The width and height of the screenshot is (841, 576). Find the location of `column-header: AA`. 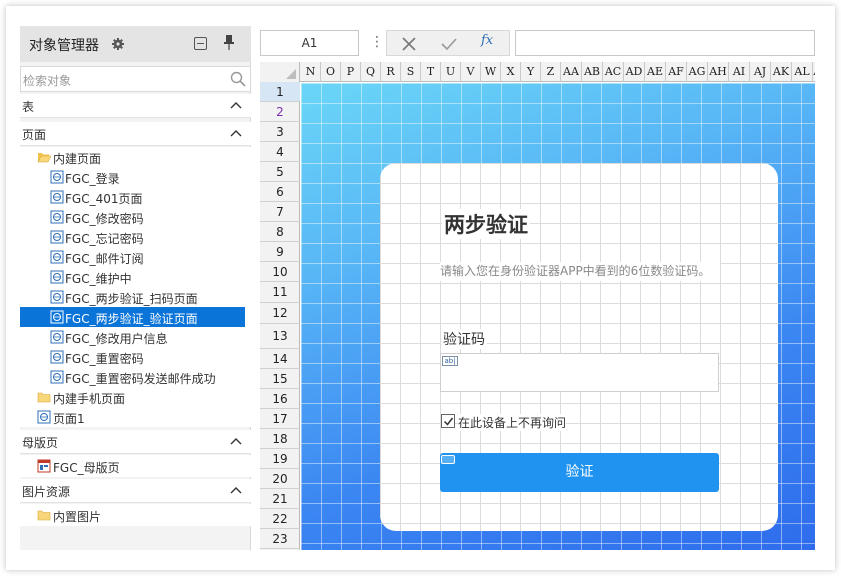

column-header: AA is located at coordinates (571, 72).